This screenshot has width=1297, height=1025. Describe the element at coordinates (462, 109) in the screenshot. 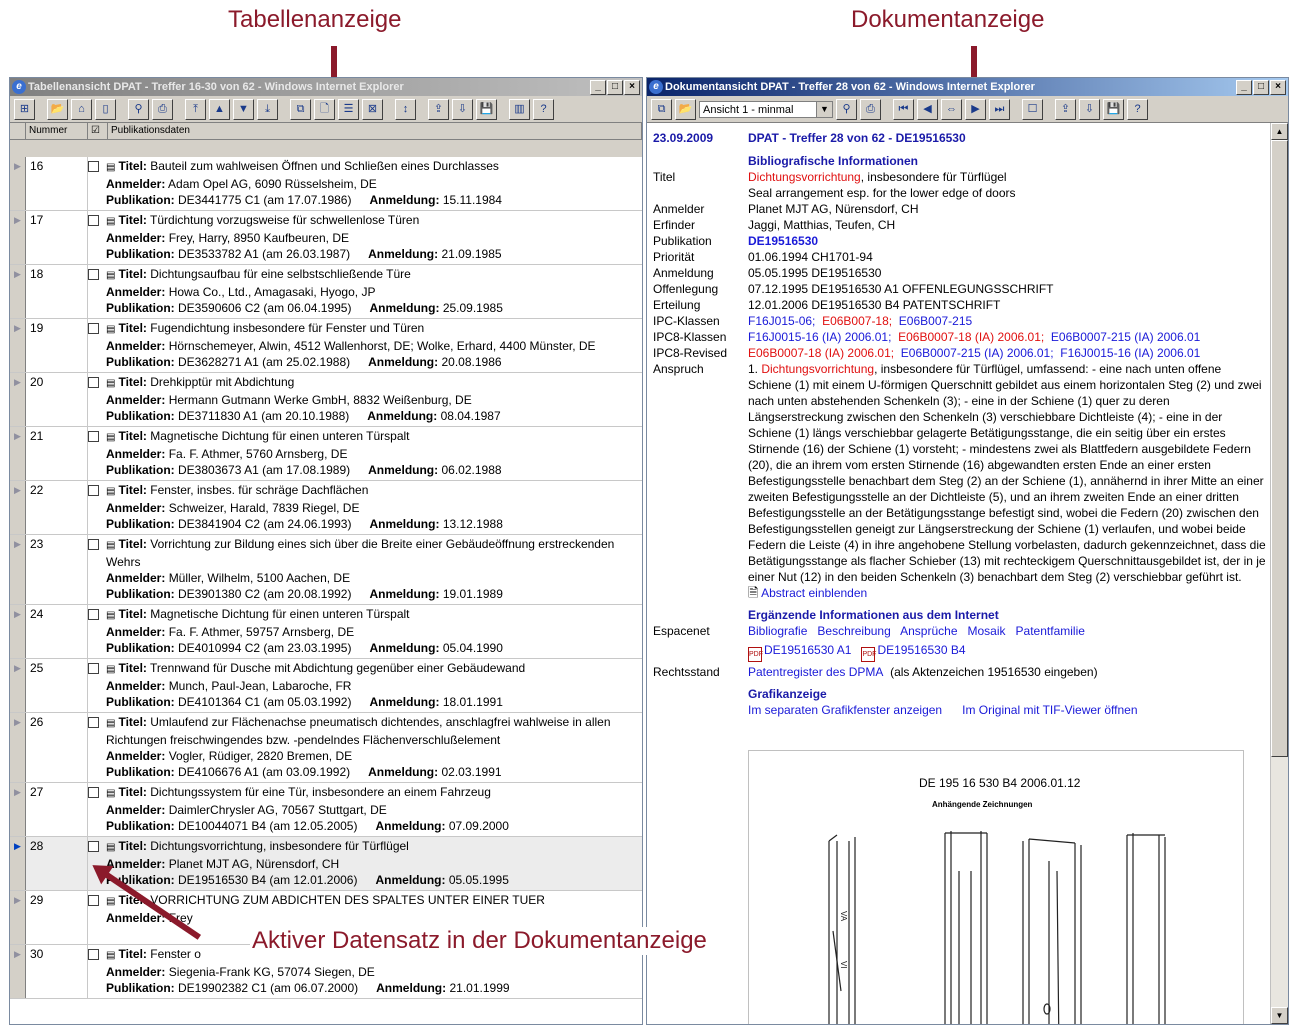

I see `import-icon: ⇩` at that location.